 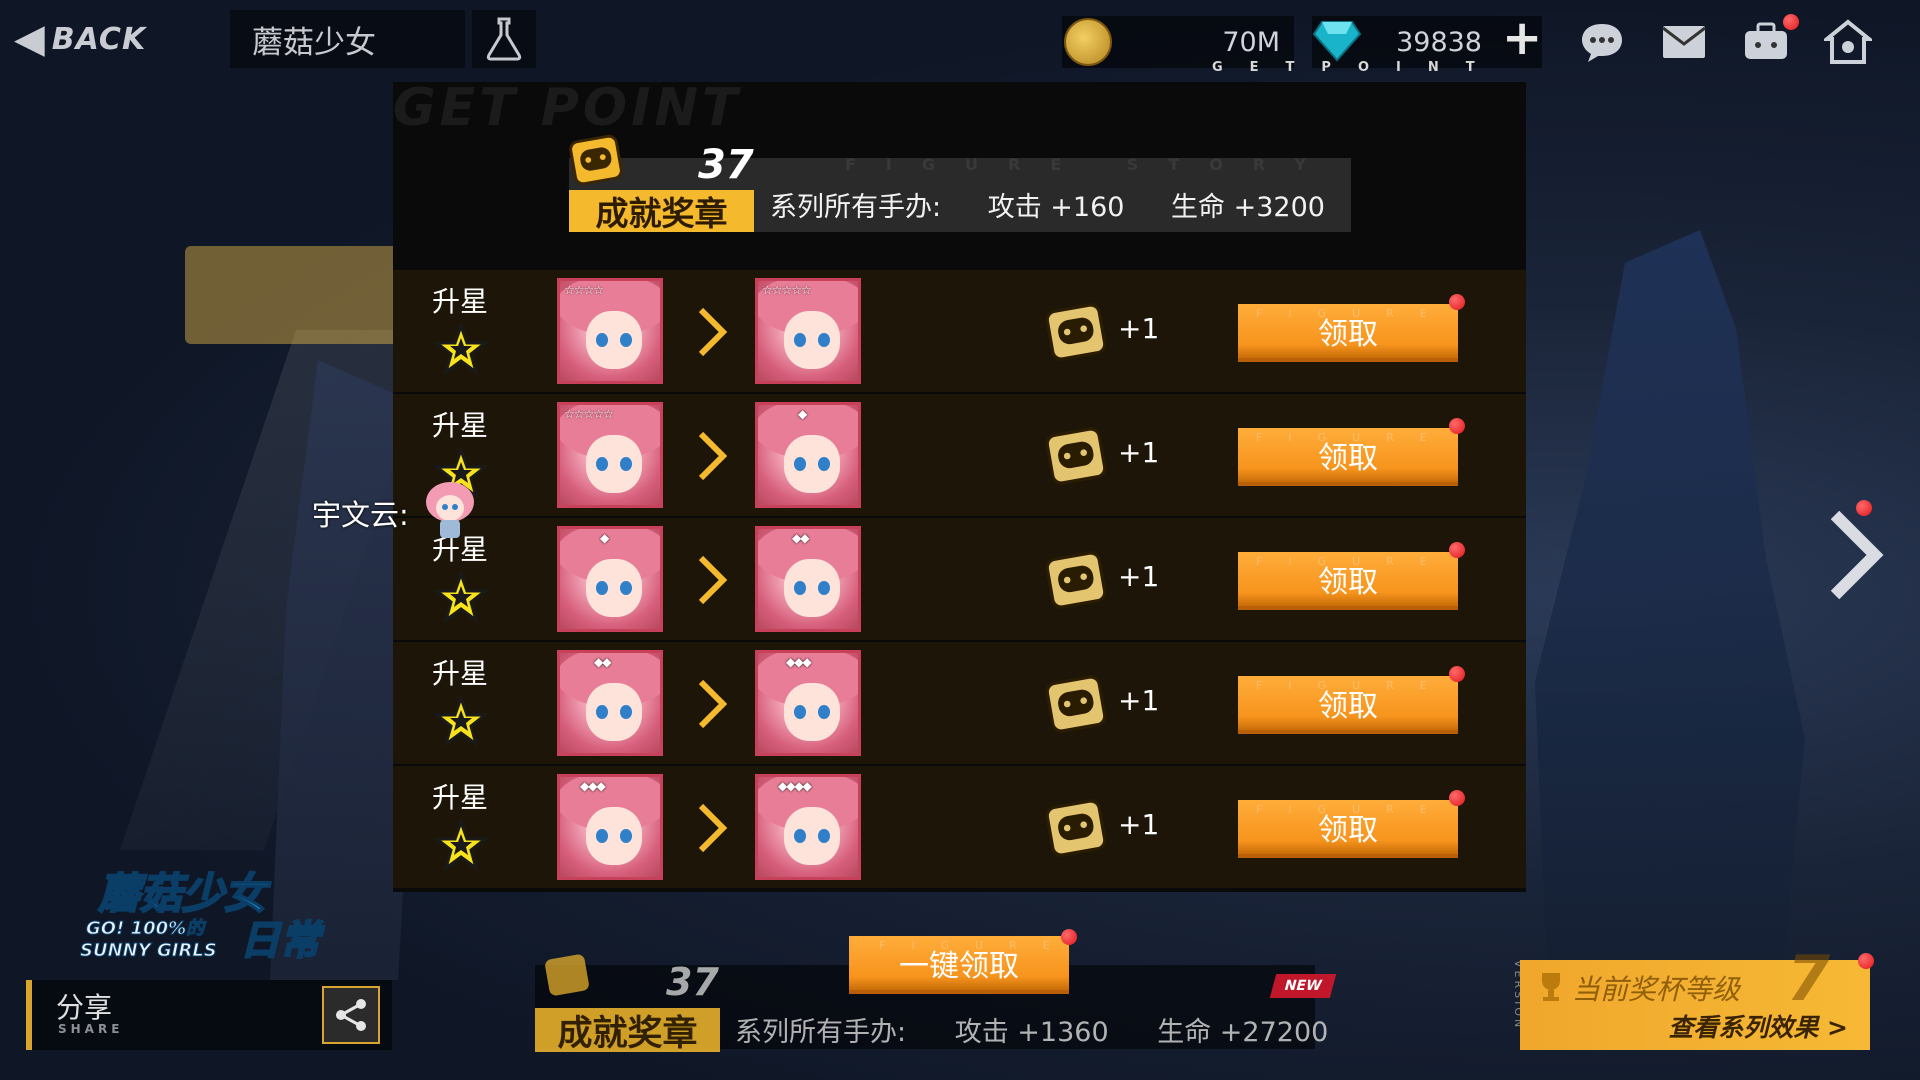 What do you see at coordinates (596, 160) in the screenshot?
I see `gamepad-medal-icon` at bounding box center [596, 160].